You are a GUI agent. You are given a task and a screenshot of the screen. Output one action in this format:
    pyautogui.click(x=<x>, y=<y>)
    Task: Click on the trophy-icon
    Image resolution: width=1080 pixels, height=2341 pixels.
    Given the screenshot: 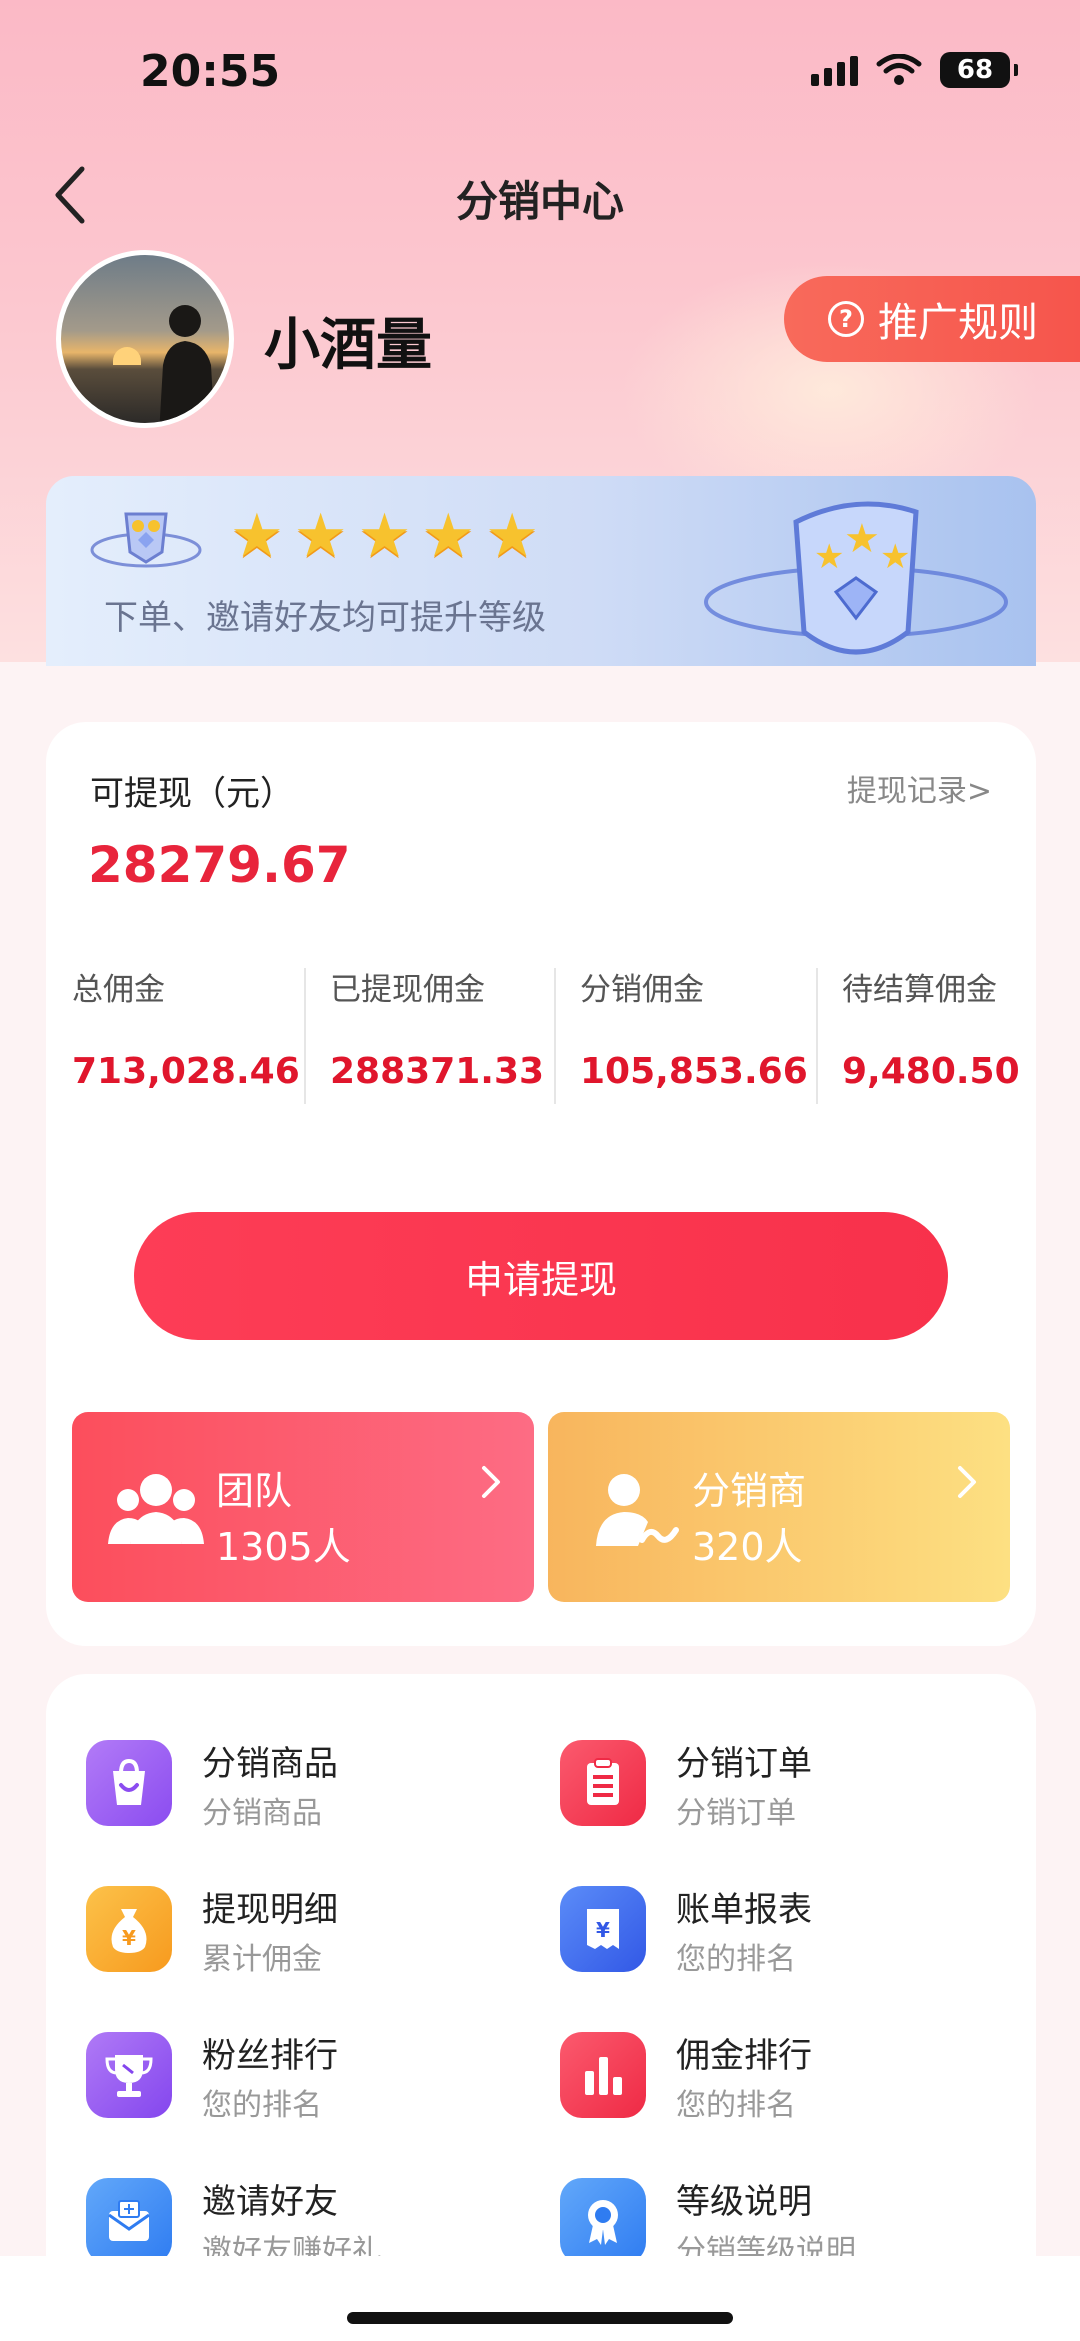 What is the action you would take?
    pyautogui.click(x=129, y=2075)
    